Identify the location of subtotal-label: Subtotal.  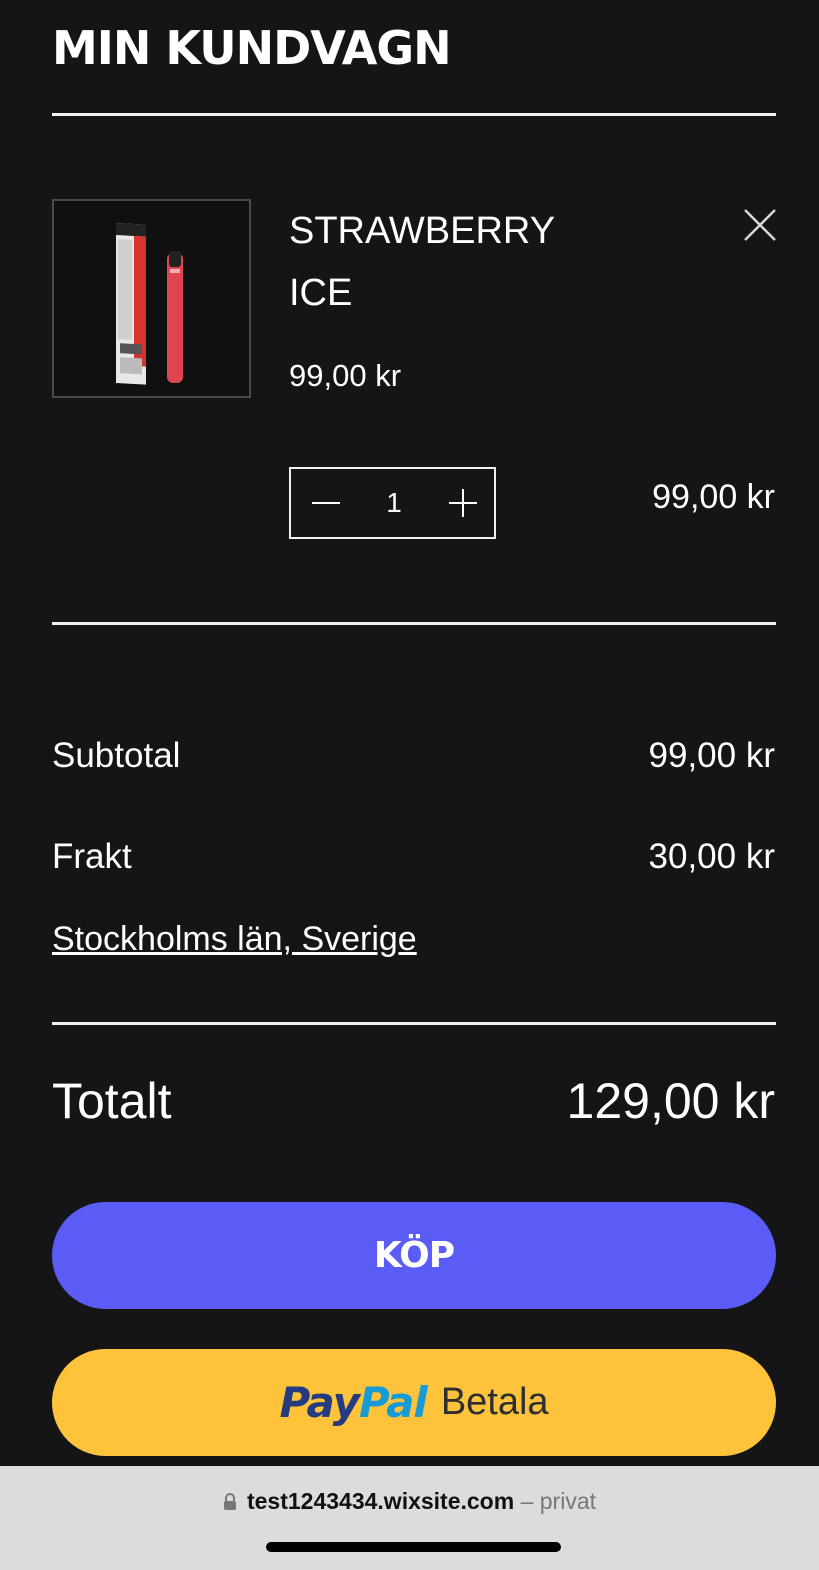
(116, 755).